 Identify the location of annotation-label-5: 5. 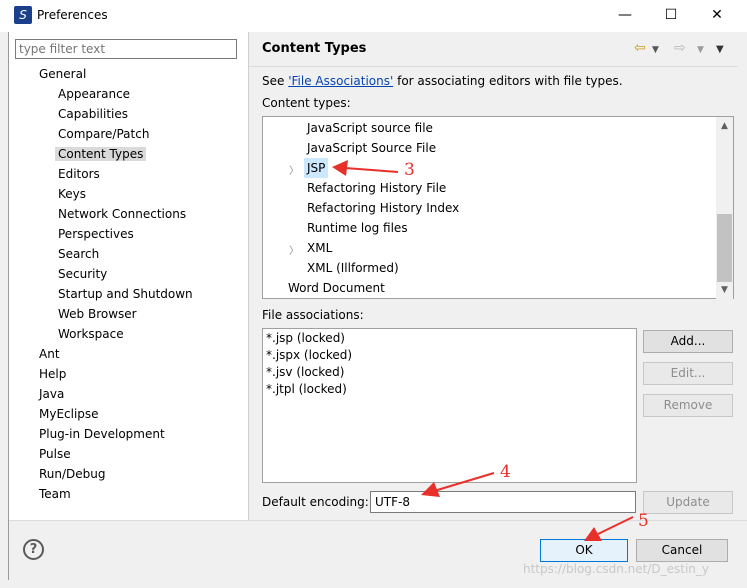
(643, 521).